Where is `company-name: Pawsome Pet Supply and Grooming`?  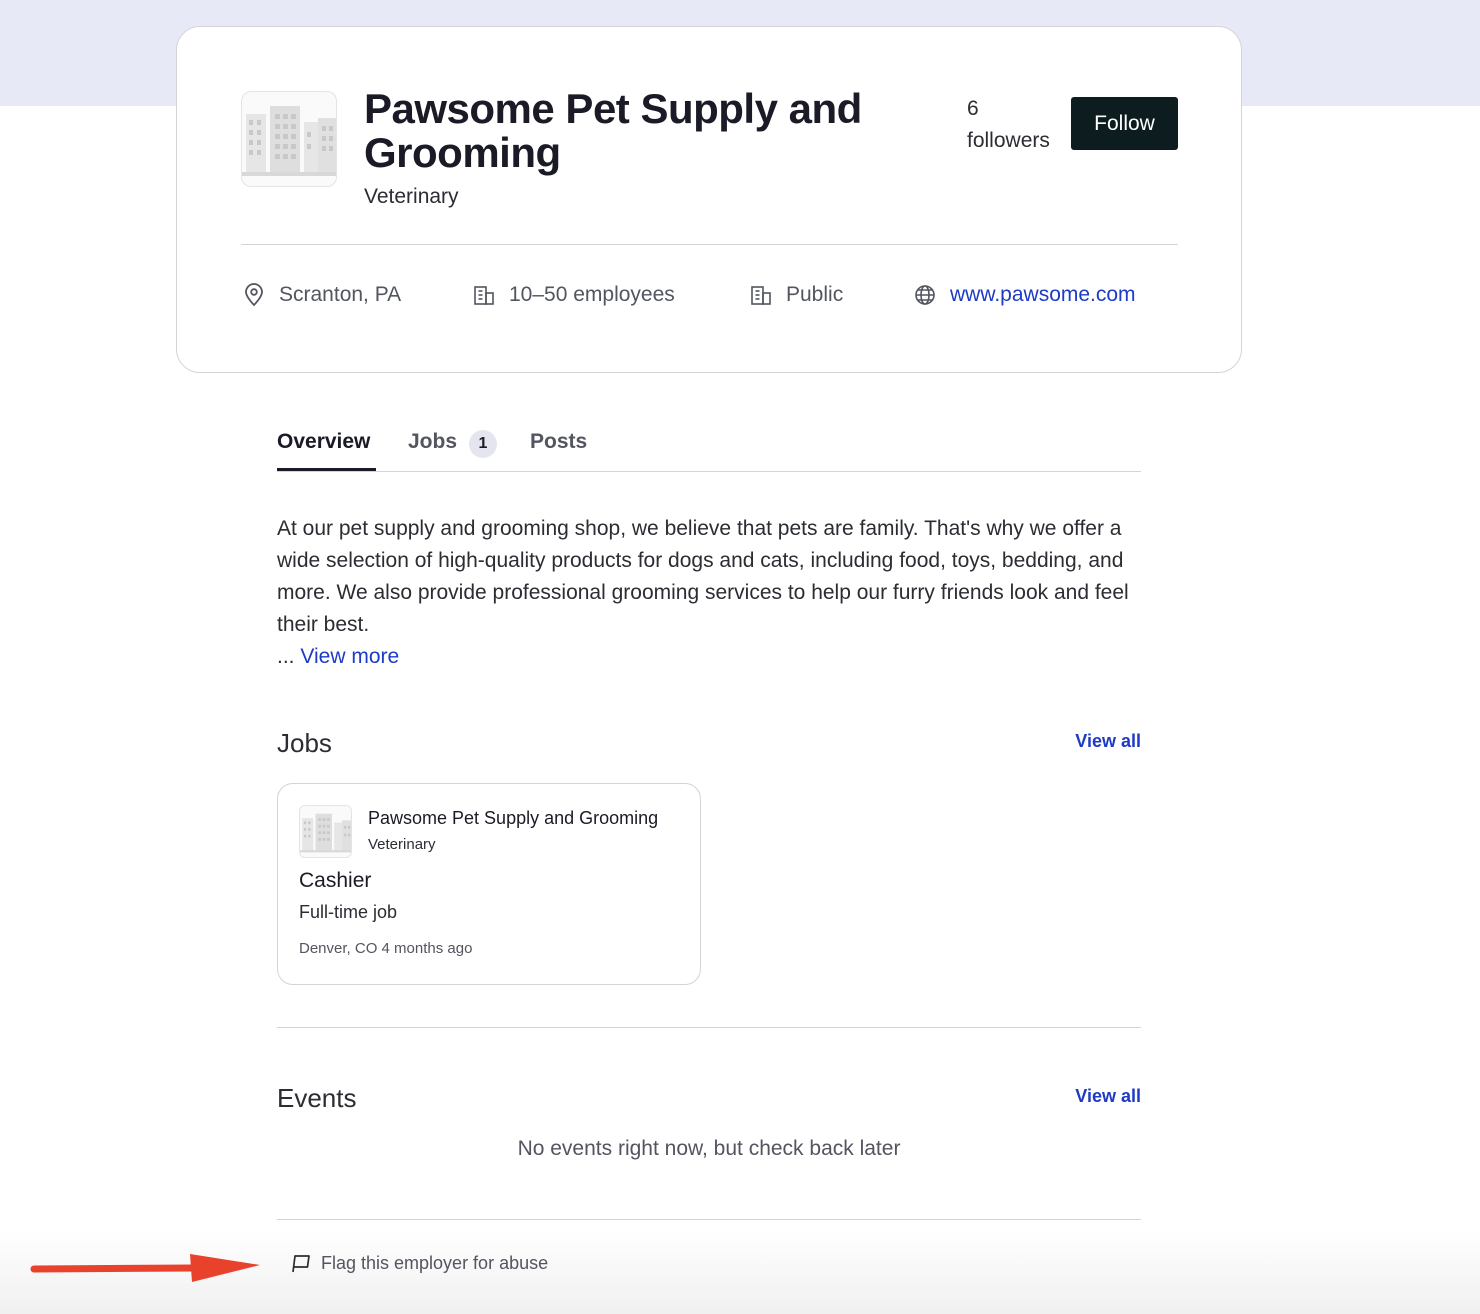
company-name: Pawsome Pet Supply and Grooming is located at coordinates (613, 130).